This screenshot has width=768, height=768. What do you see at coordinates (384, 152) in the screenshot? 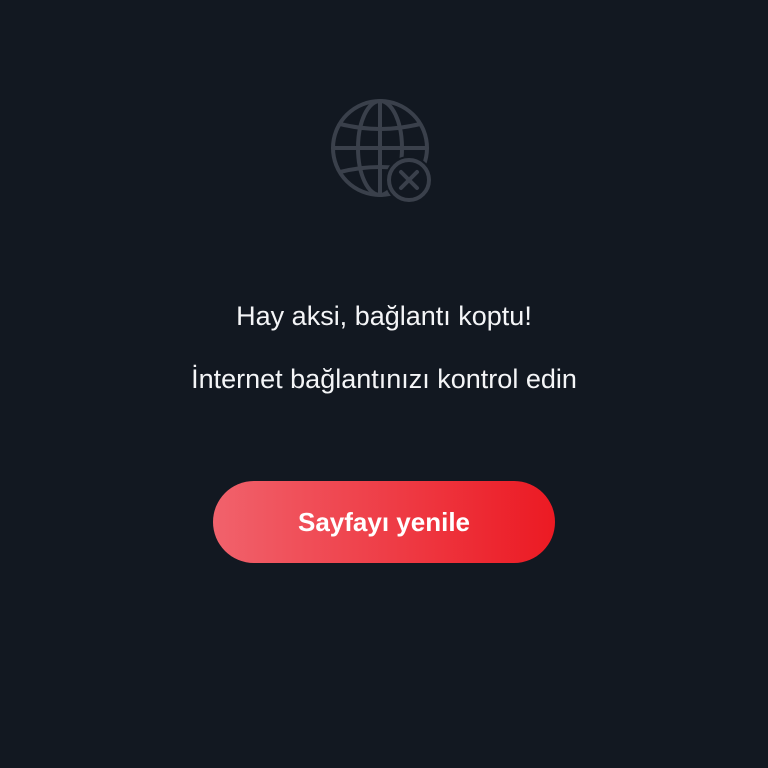
I see `globe-offline-icon` at bounding box center [384, 152].